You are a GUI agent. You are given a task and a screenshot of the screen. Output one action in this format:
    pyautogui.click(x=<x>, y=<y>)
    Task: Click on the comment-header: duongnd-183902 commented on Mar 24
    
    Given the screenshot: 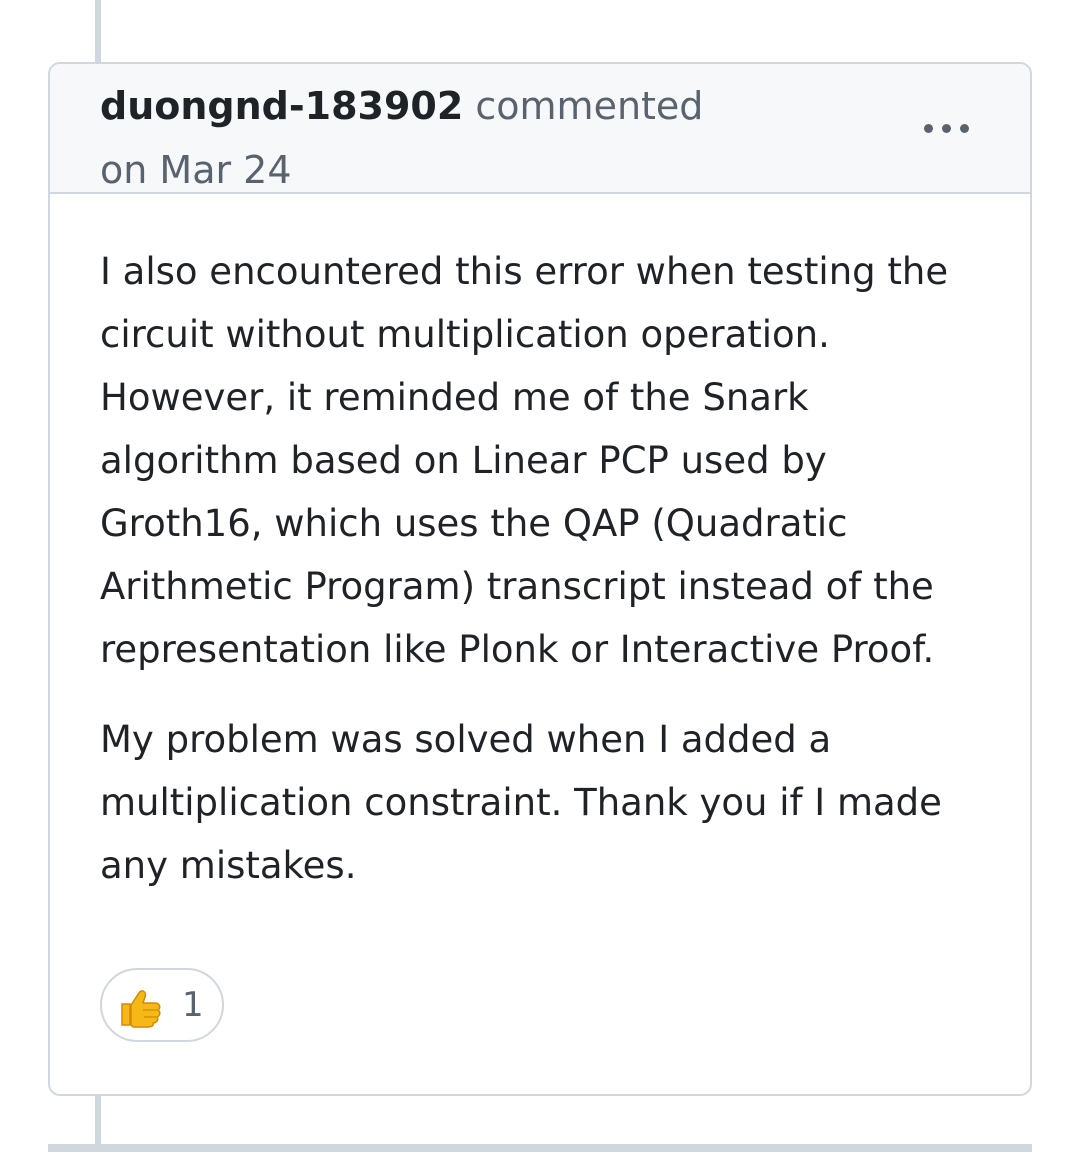 What is the action you would take?
    pyautogui.click(x=540, y=129)
    